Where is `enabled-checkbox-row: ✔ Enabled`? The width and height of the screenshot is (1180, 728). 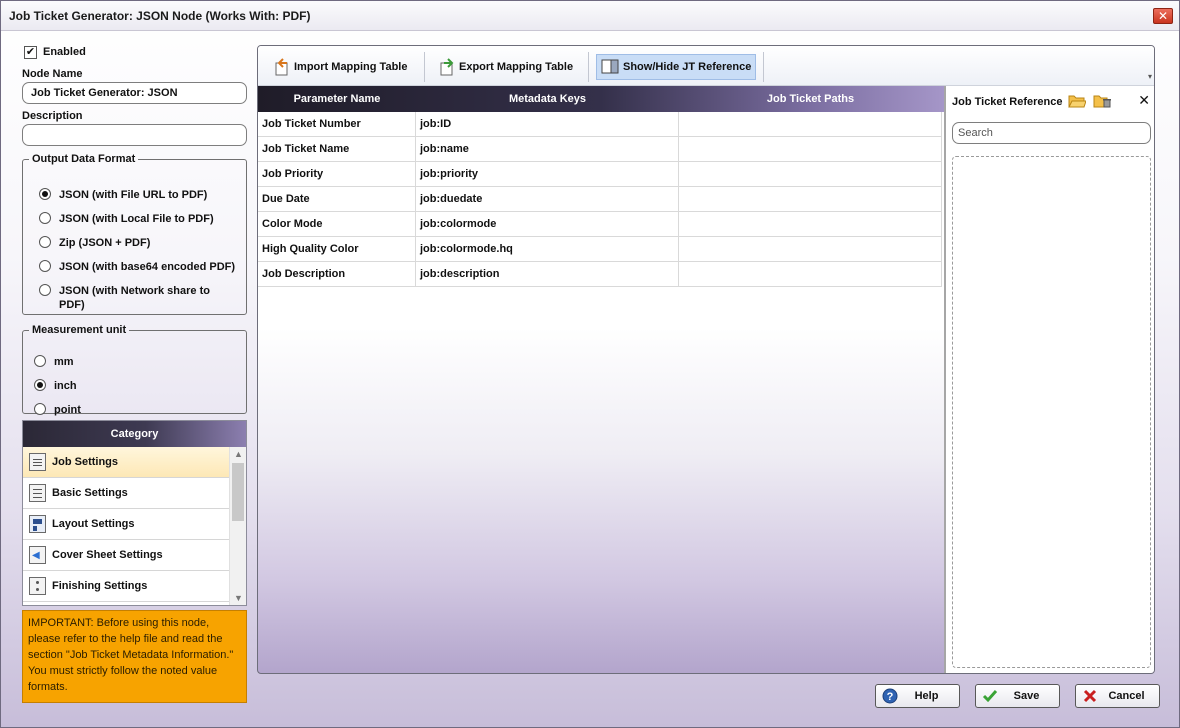 enabled-checkbox-row: ✔ Enabled is located at coordinates (55, 52).